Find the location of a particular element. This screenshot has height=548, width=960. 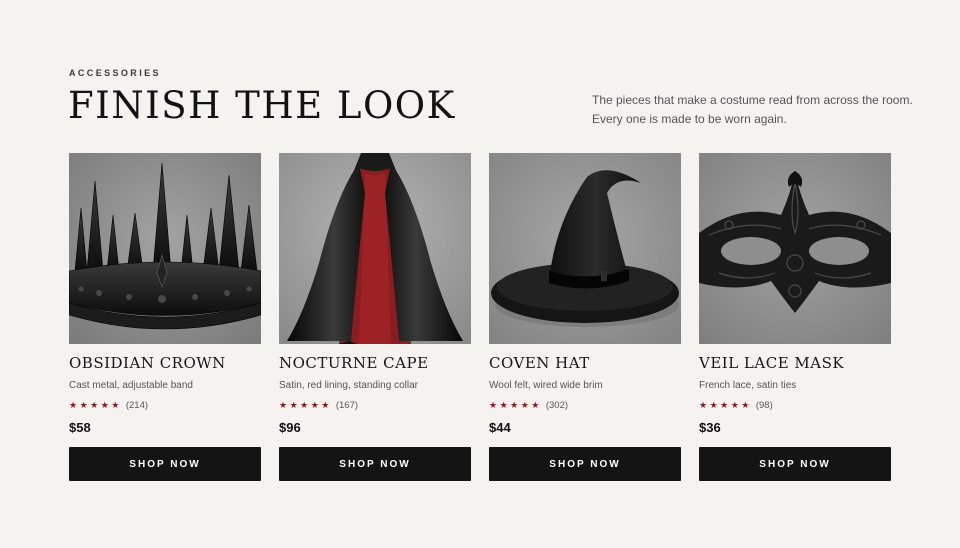

product-name: OBSIDIAN CROWN is located at coordinates (165, 363).